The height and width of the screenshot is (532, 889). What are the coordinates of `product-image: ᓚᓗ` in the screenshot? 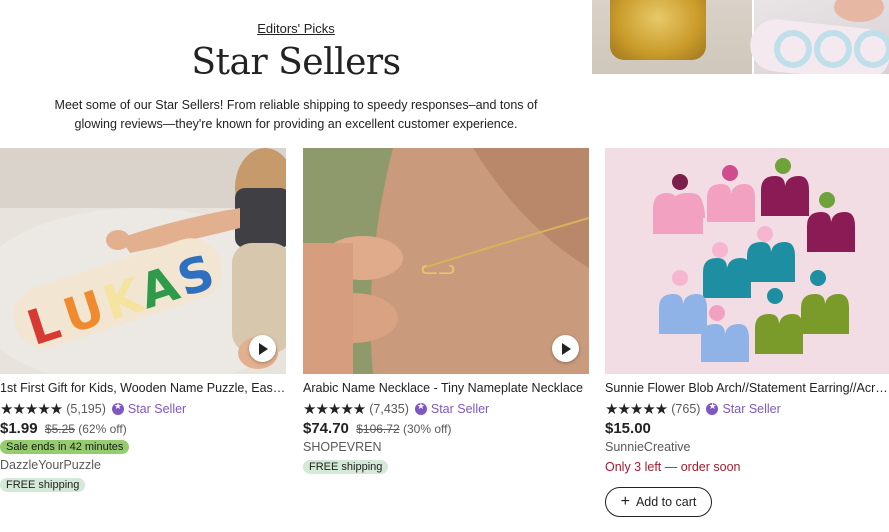 It's located at (446, 261).